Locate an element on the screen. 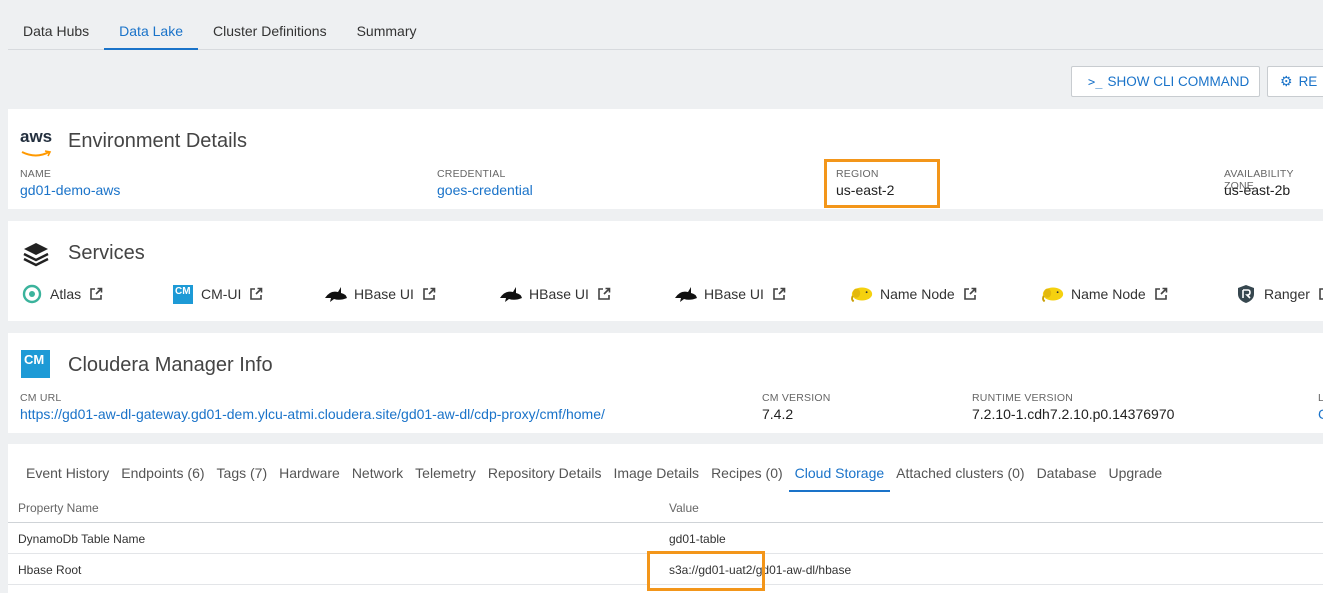 The height and width of the screenshot is (593, 1323). truncated-label: L is located at coordinates (1320, 398).